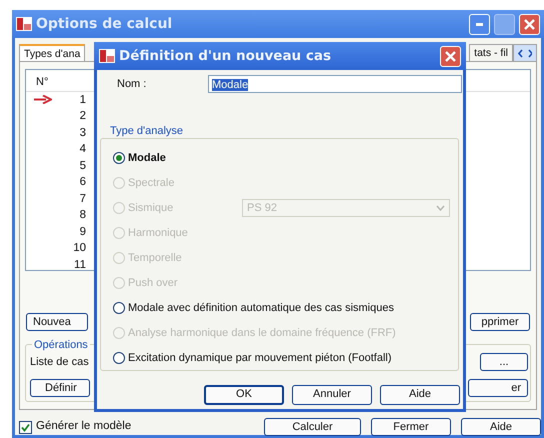 Image resolution: width=544 pixels, height=438 pixels. I want to click on minimize-button, so click(479, 24).